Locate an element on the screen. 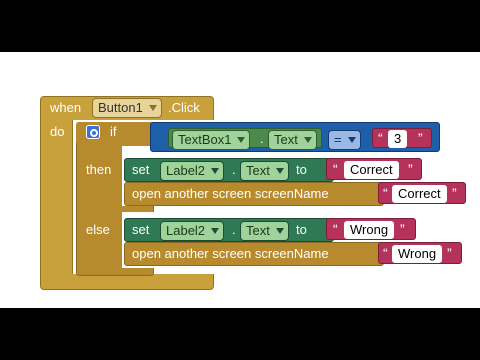 This screenshot has width=480, height=360. screen-name-correct-value: Correct is located at coordinates (419, 194).